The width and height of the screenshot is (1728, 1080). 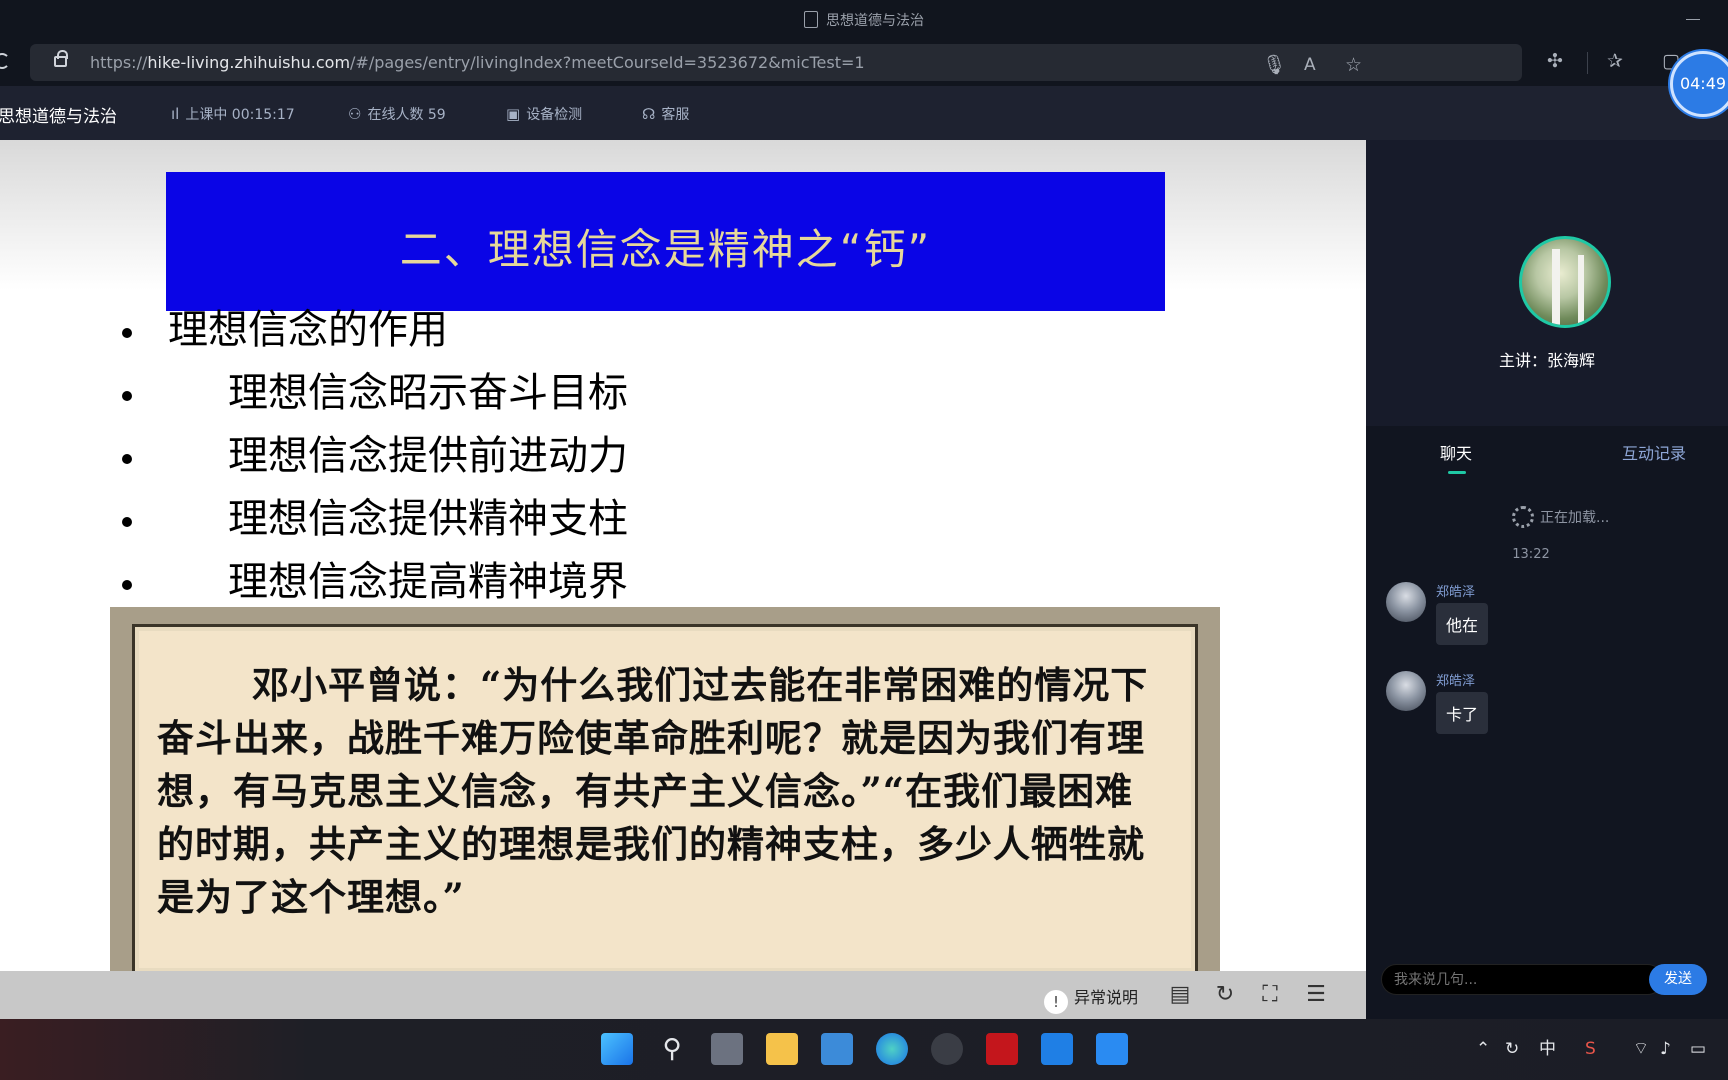 What do you see at coordinates (428, 582) in the screenshot?
I see `slide-bullet-text: 理想信念提高精神境界` at bounding box center [428, 582].